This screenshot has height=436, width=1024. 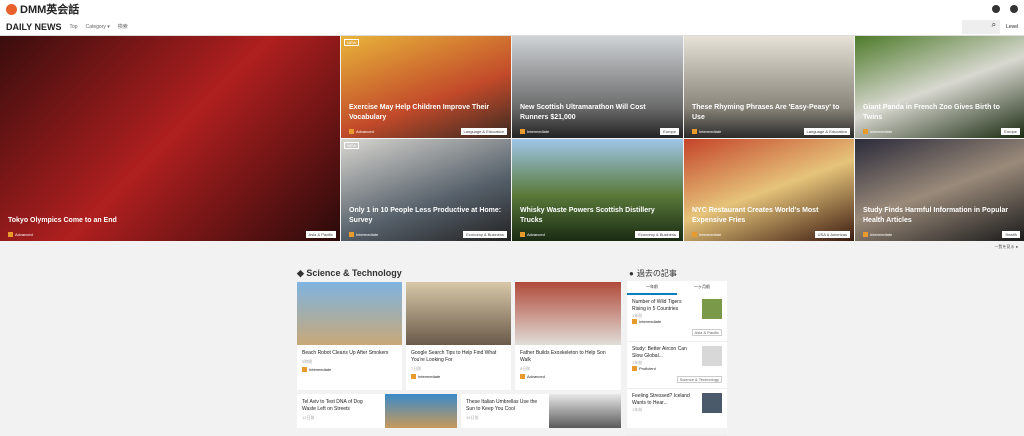 What do you see at coordinates (1012, 27) in the screenshot?
I see `level-select: Level` at bounding box center [1012, 27].